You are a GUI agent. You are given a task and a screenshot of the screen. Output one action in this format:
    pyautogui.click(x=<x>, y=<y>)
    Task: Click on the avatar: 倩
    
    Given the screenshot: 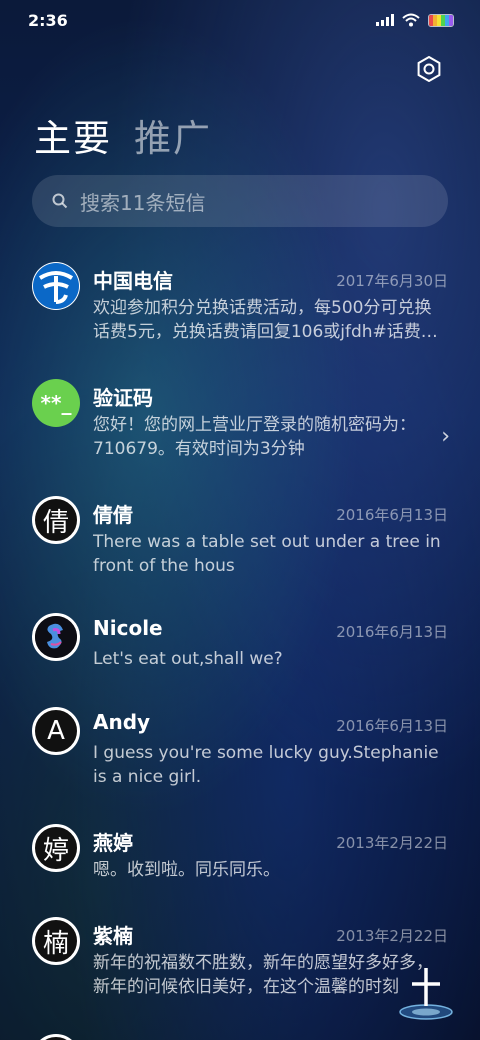 What is the action you would take?
    pyautogui.click(x=56, y=520)
    